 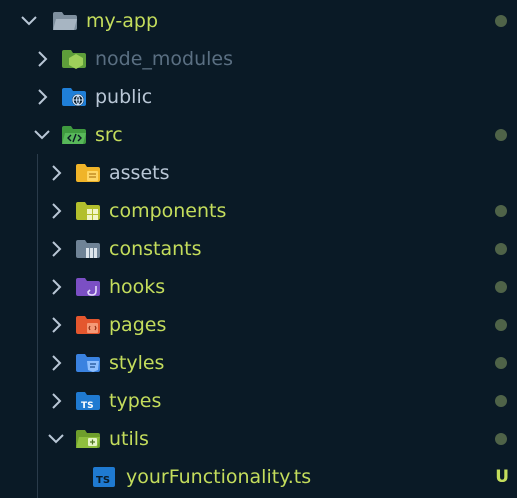 What do you see at coordinates (88, 363) in the screenshot?
I see `styles-folder-icon` at bounding box center [88, 363].